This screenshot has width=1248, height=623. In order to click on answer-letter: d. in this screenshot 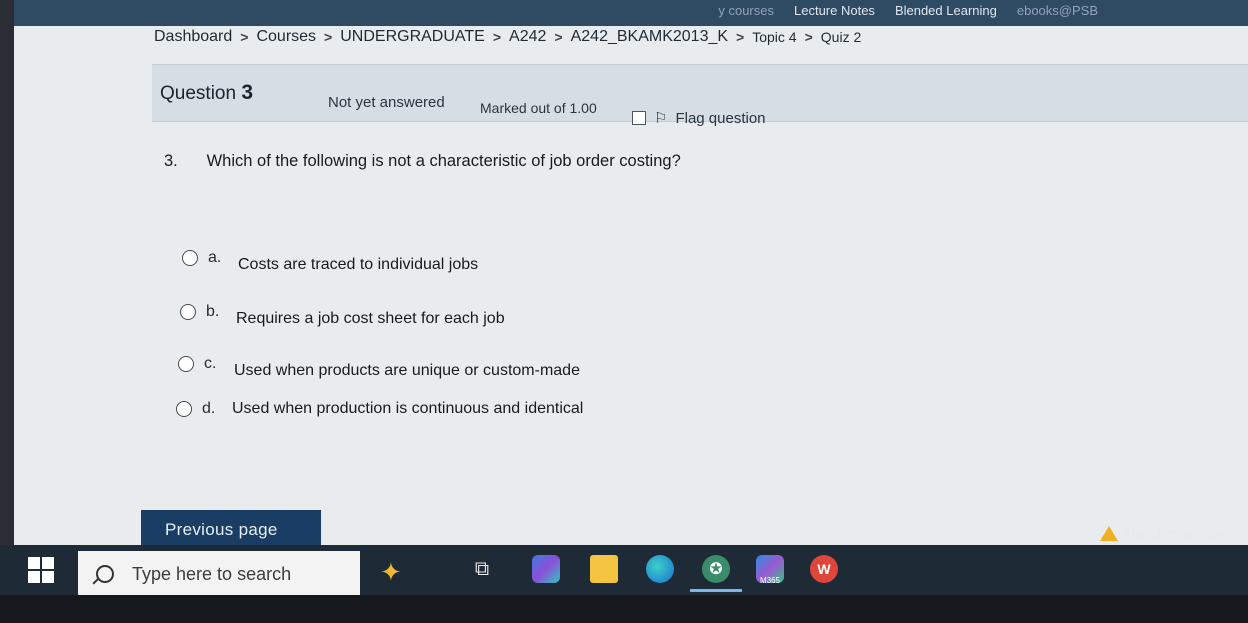, I will do `click(209, 408)`.